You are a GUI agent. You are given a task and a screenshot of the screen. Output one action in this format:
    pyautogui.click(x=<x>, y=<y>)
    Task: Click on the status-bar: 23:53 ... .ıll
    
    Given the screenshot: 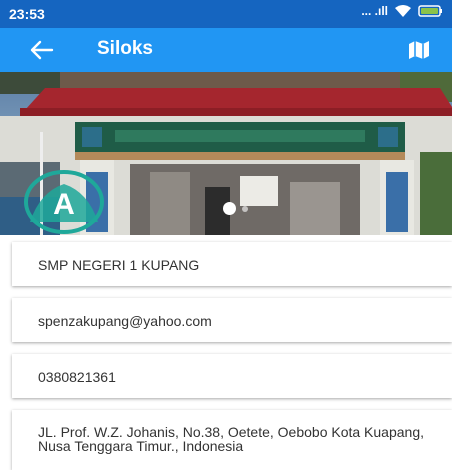 What is the action you would take?
    pyautogui.click(x=226, y=14)
    